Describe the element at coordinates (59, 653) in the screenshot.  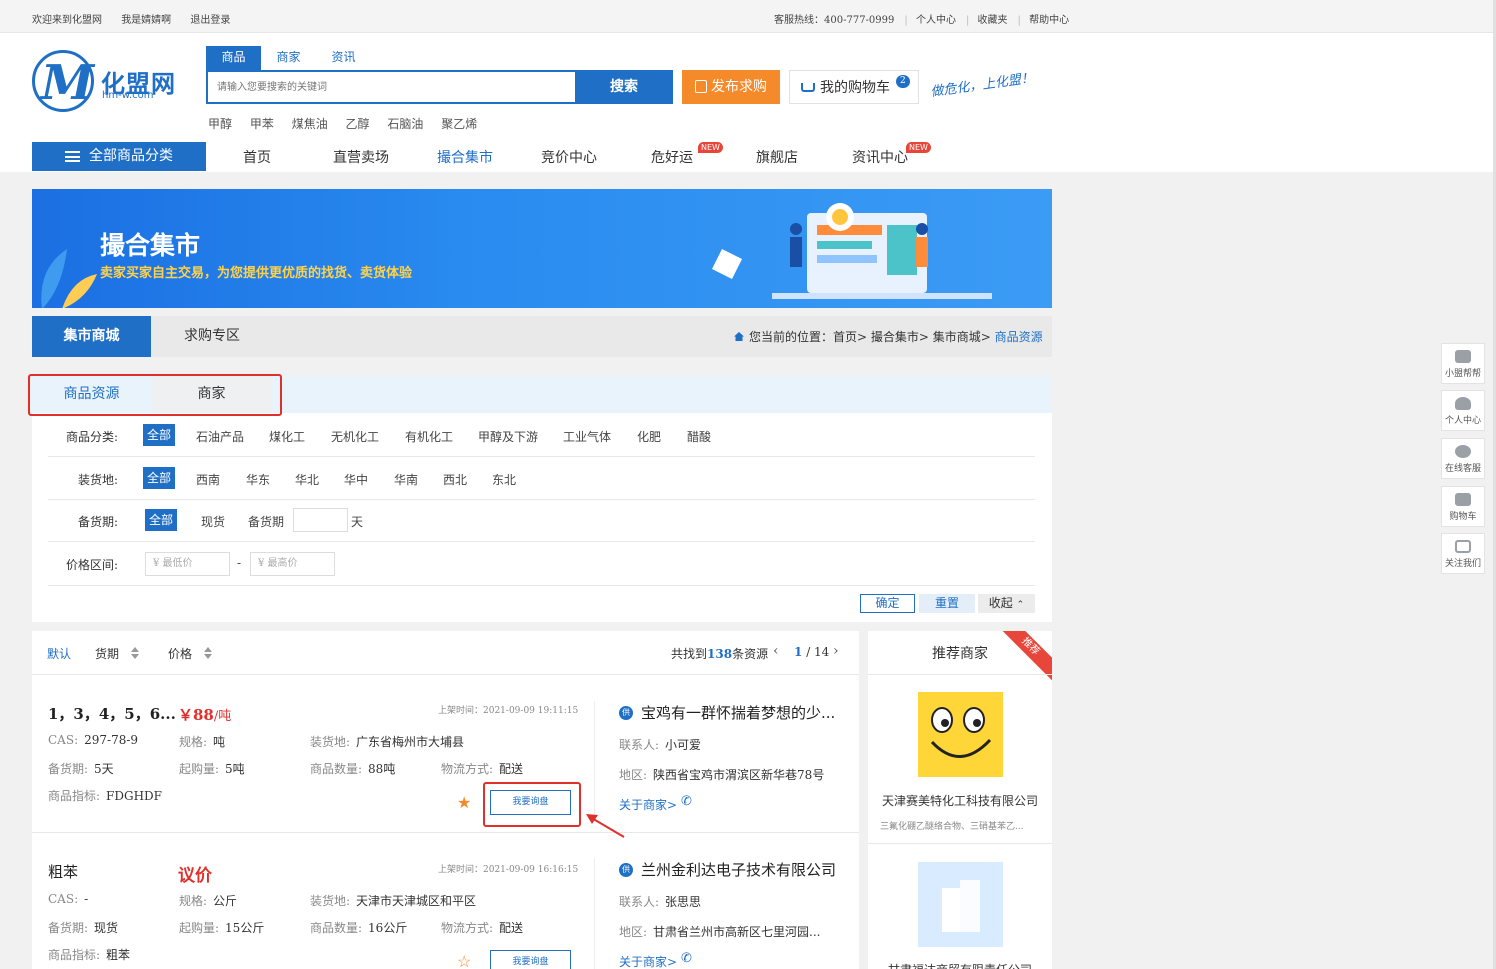
I see `sort-default: 默认` at that location.